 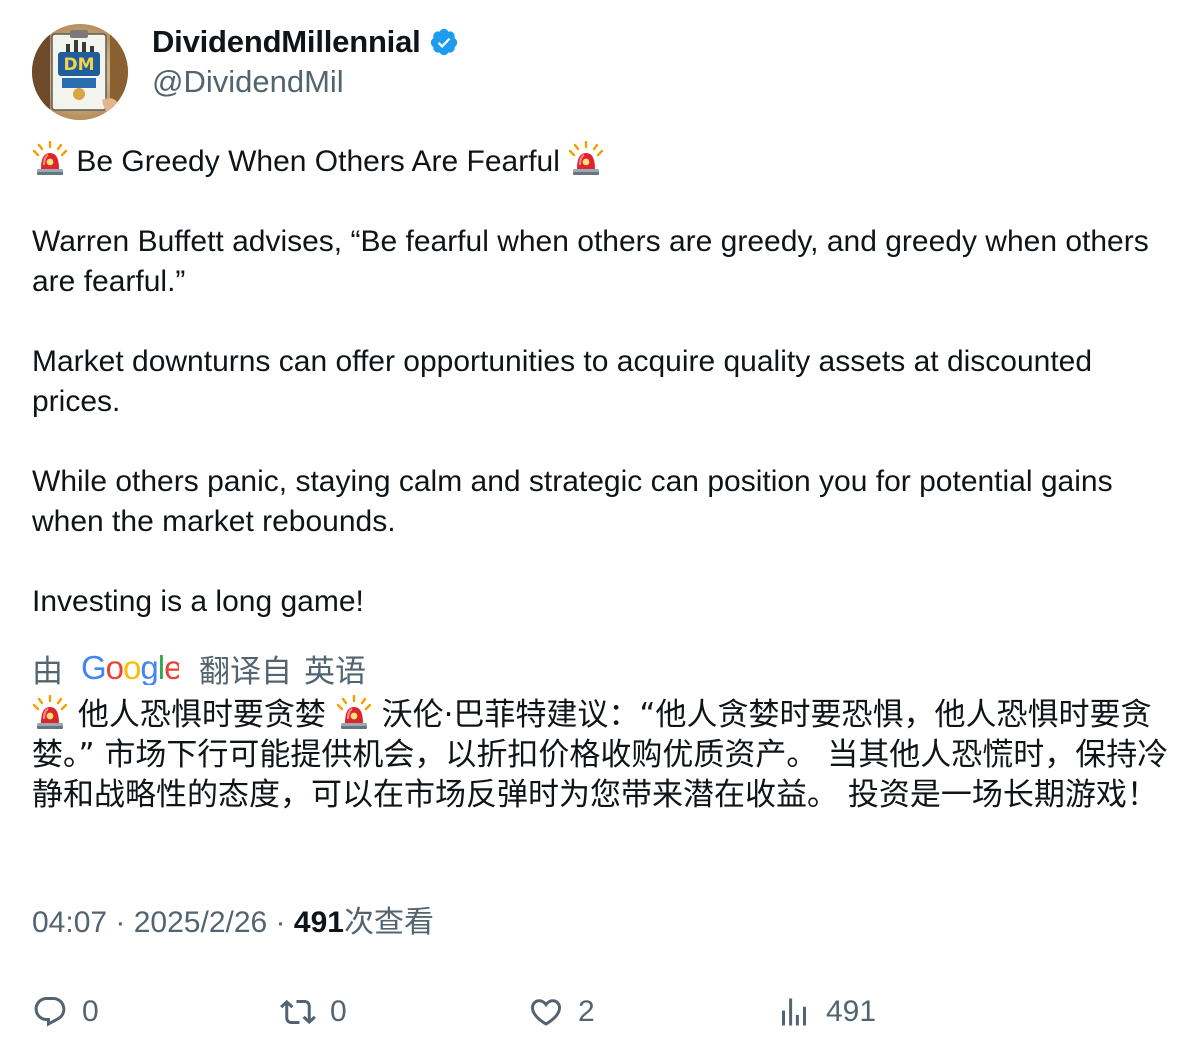 I want to click on reply-button: 0, so click(x=65, y=1012).